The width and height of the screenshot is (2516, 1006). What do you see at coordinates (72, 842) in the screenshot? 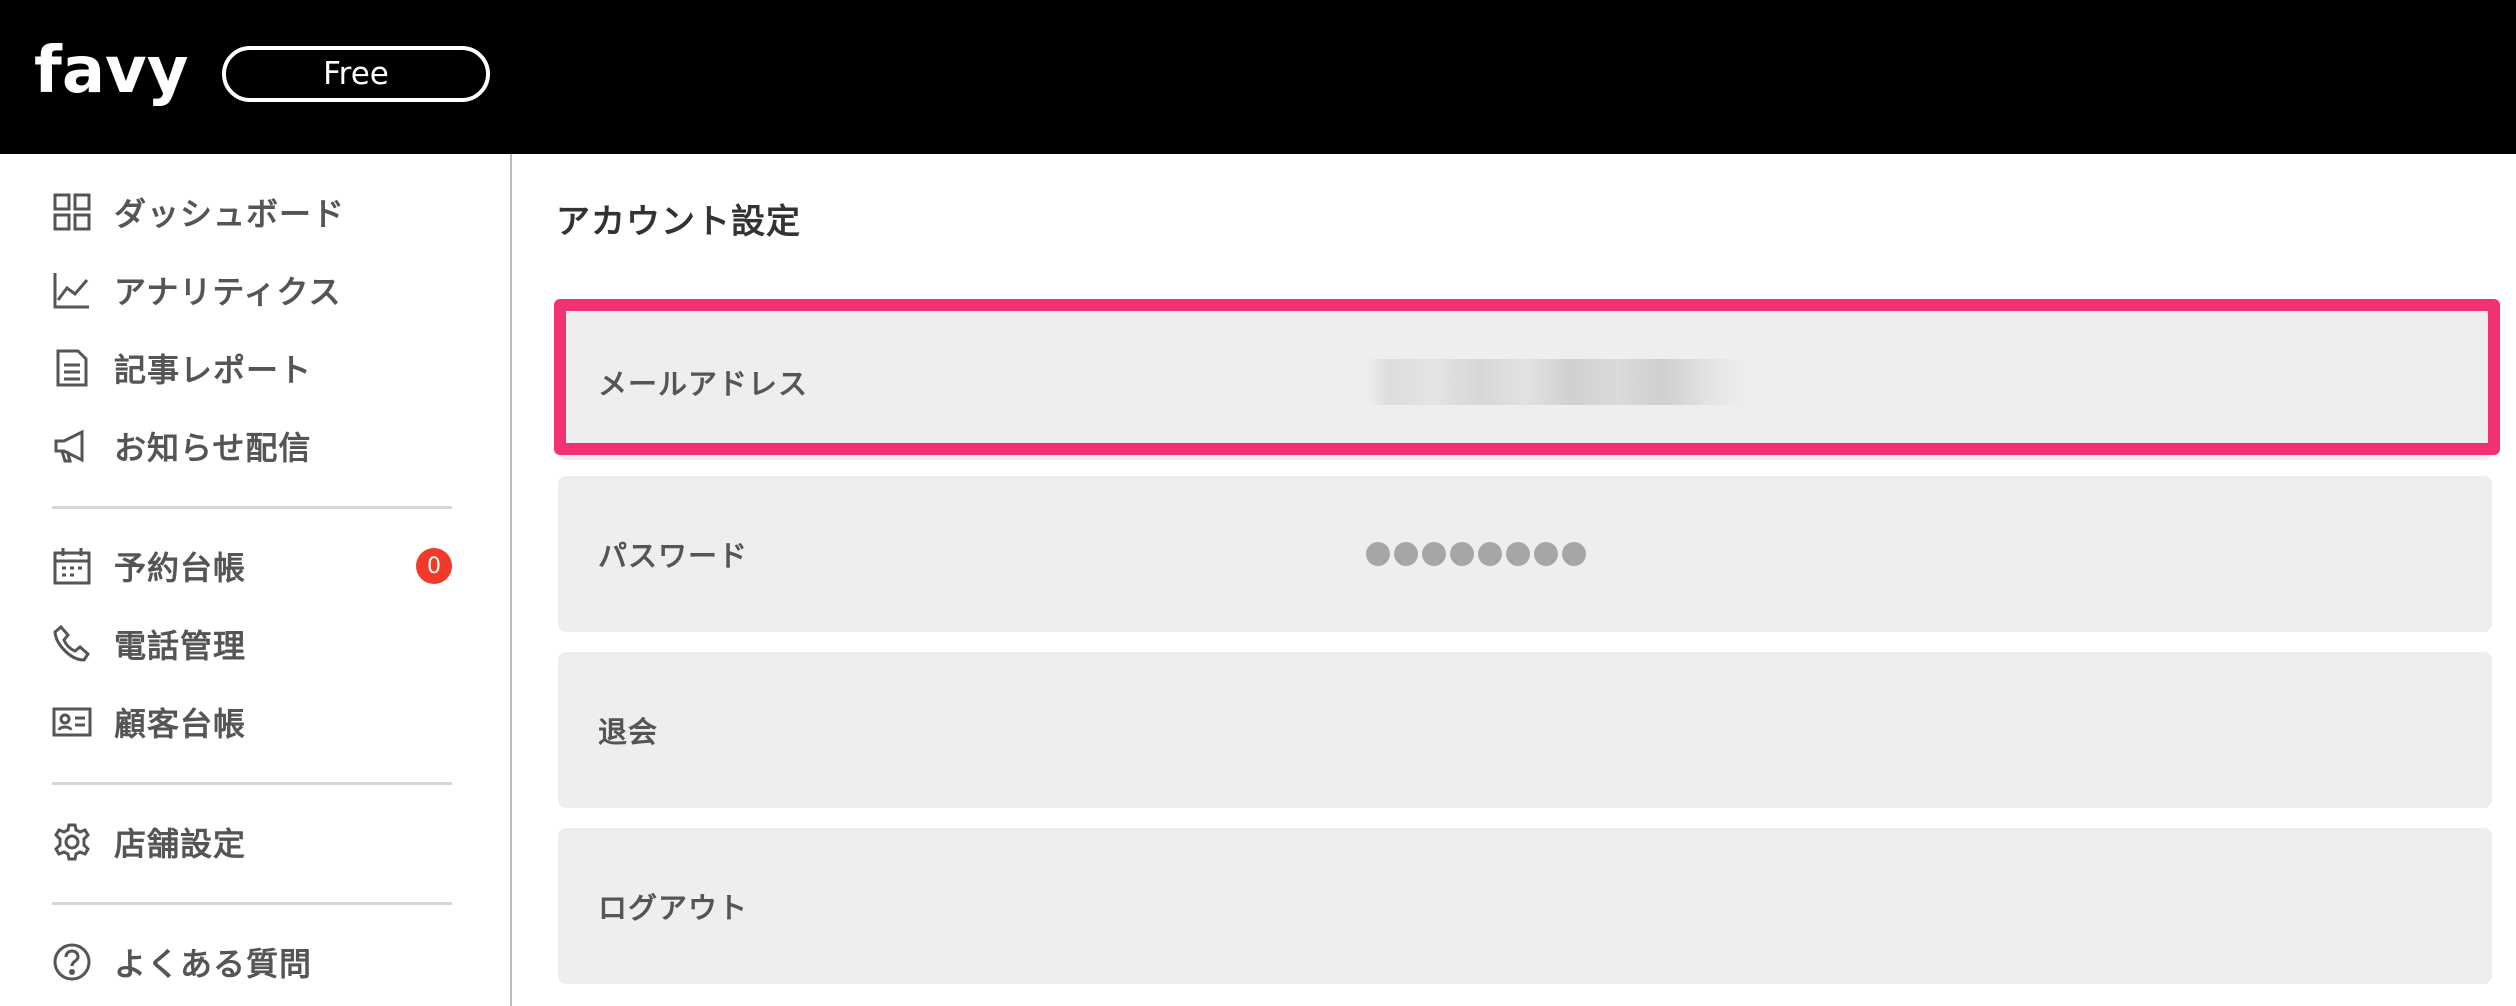
I see `gear-icon` at bounding box center [72, 842].